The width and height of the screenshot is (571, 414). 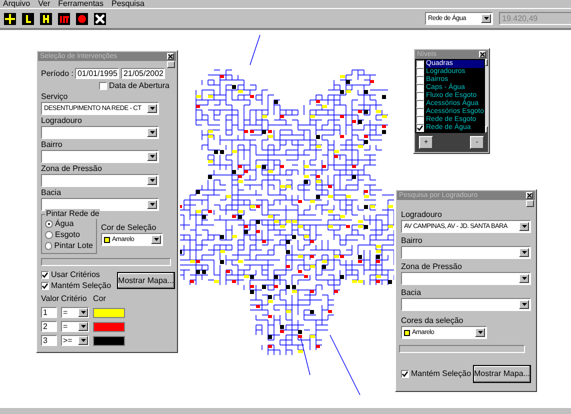 What do you see at coordinates (97, 73) in the screenshot?
I see `start-date-field: 01/01/1995` at bounding box center [97, 73].